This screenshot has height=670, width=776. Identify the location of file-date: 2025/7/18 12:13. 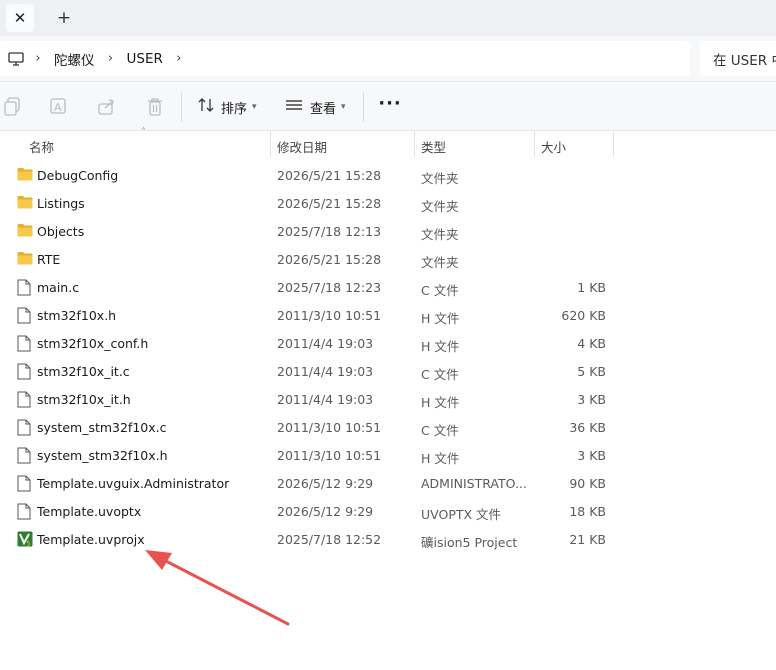
(329, 231).